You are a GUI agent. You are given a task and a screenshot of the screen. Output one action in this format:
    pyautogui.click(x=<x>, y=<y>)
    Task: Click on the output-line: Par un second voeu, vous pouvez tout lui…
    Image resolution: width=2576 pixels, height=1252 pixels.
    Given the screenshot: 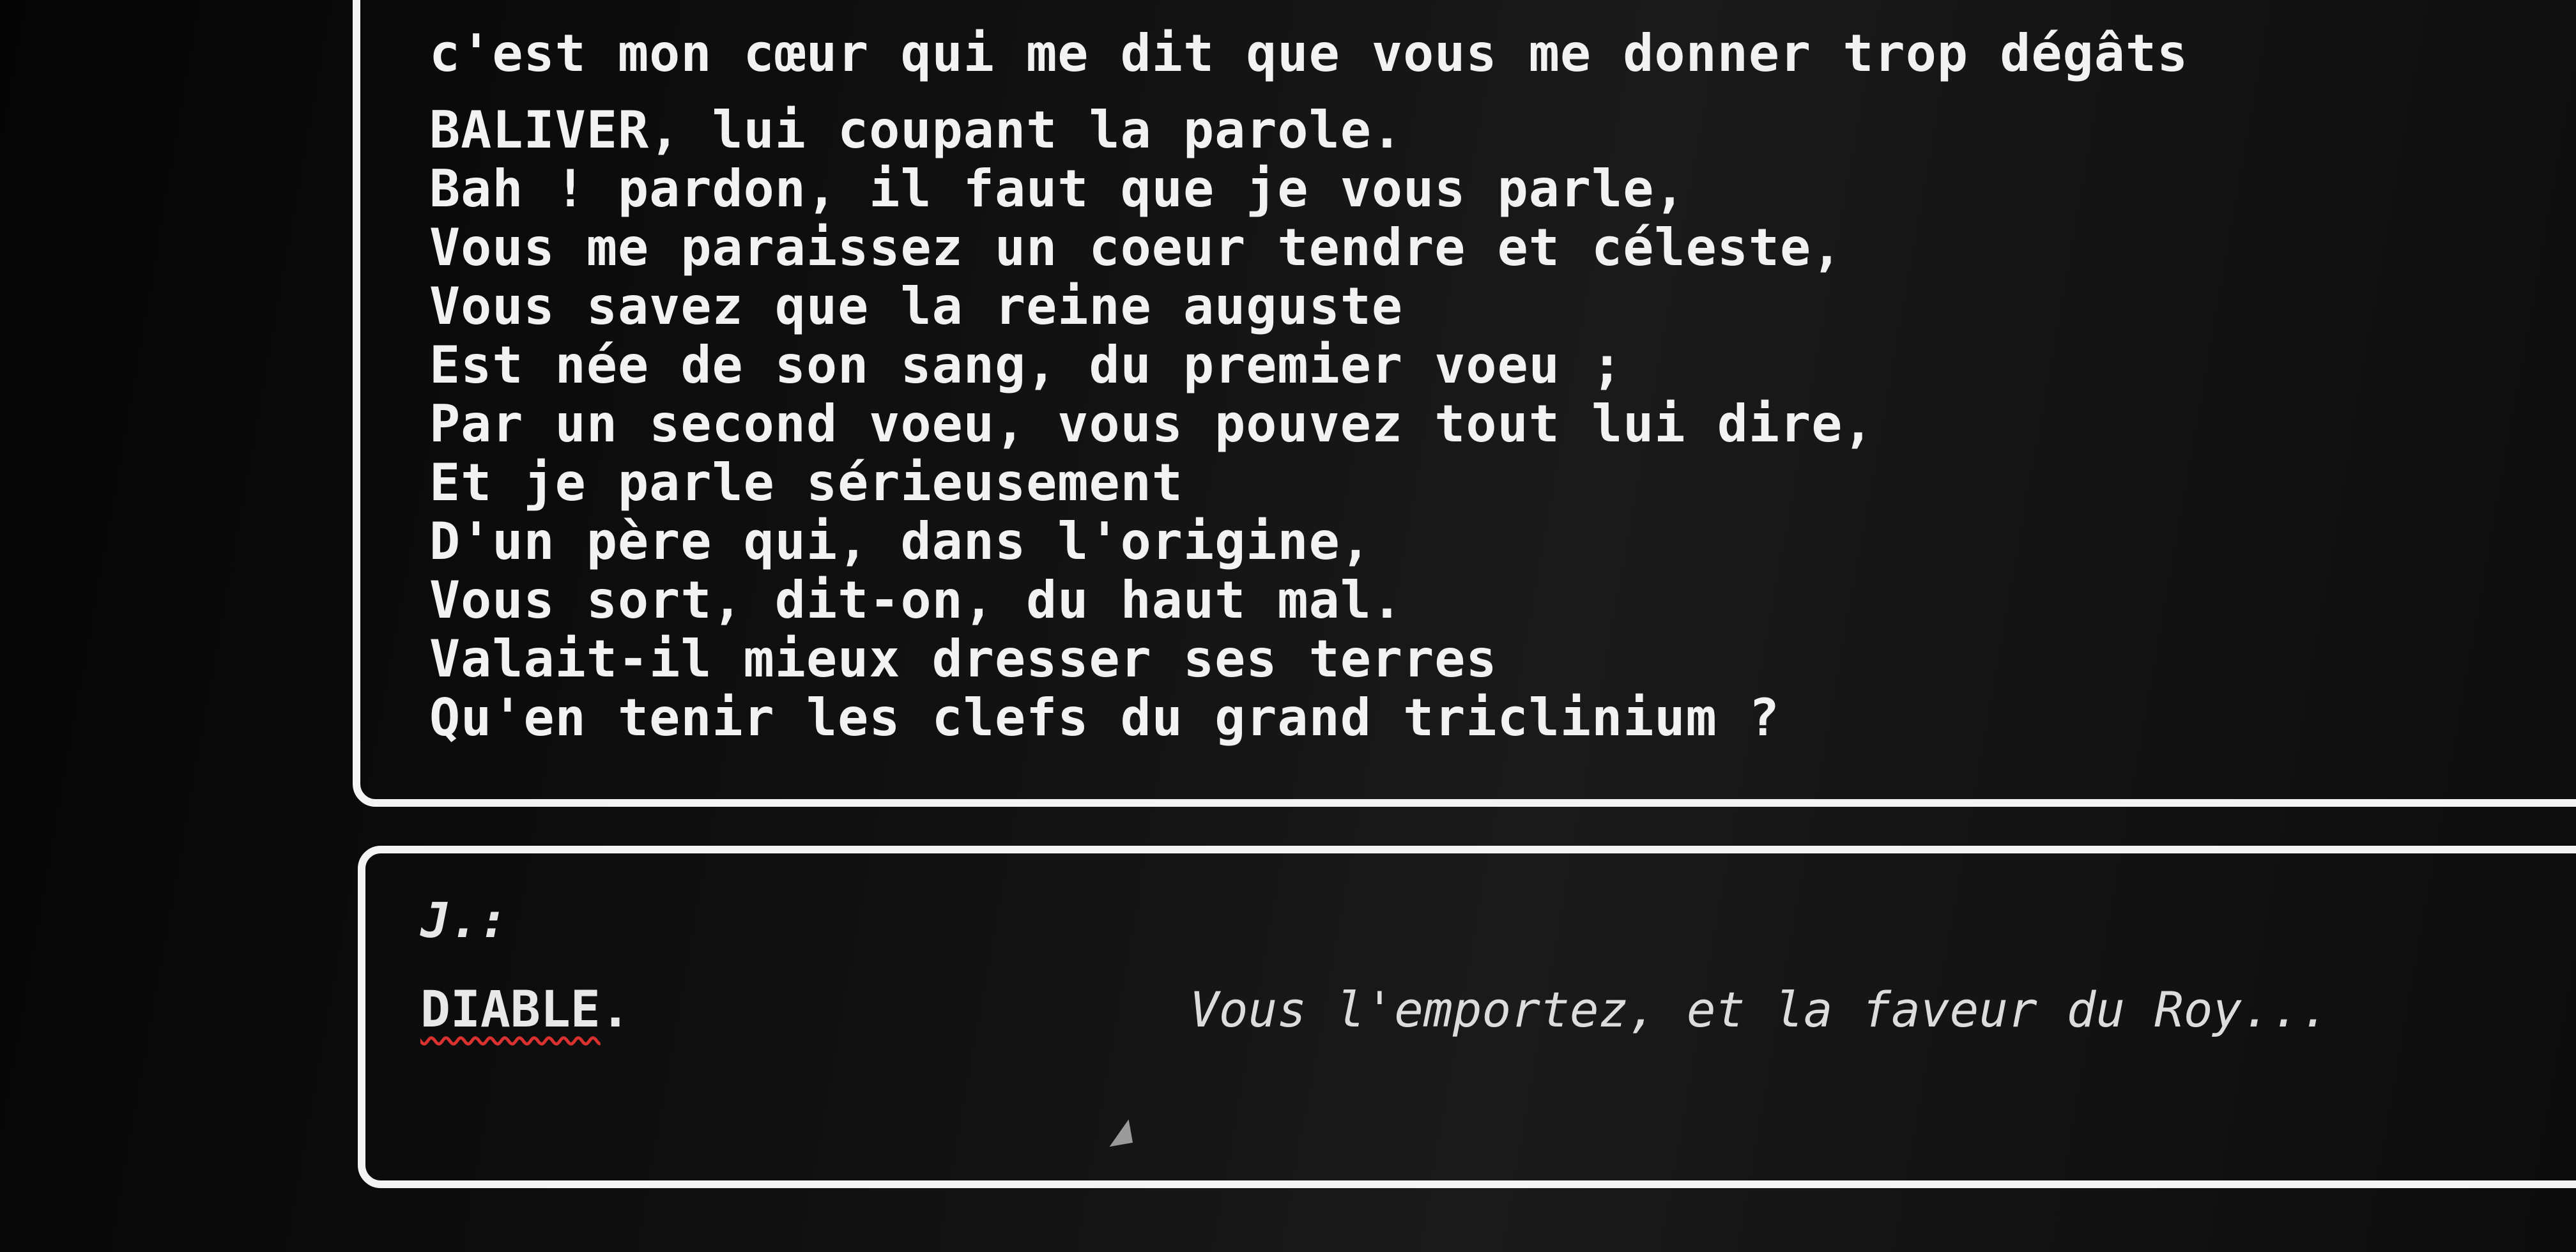 What is the action you would take?
    pyautogui.click(x=1151, y=424)
    